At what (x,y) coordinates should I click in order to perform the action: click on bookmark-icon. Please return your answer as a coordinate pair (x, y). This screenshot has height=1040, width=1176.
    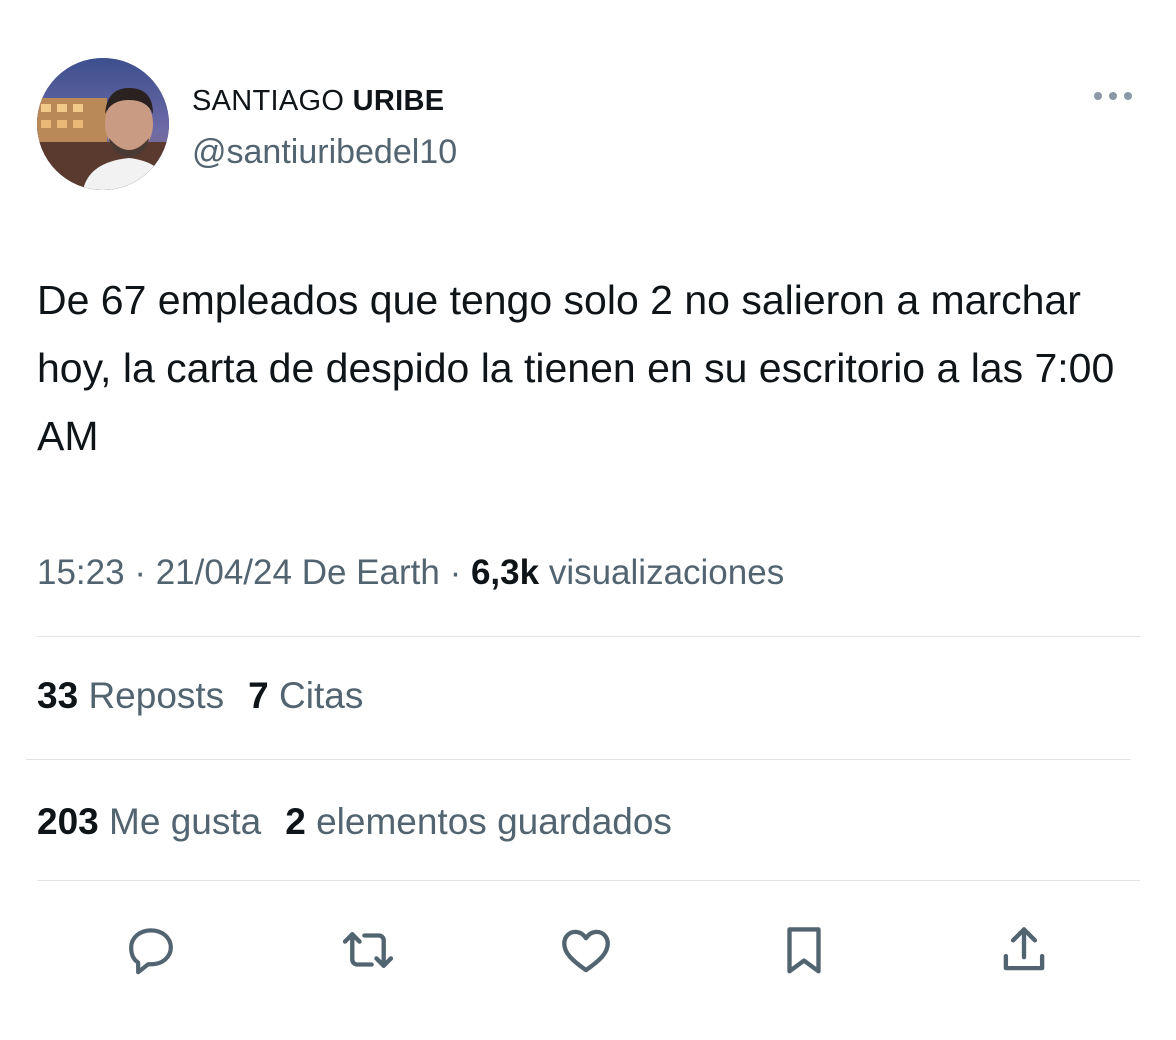
    Looking at the image, I should click on (804, 950).